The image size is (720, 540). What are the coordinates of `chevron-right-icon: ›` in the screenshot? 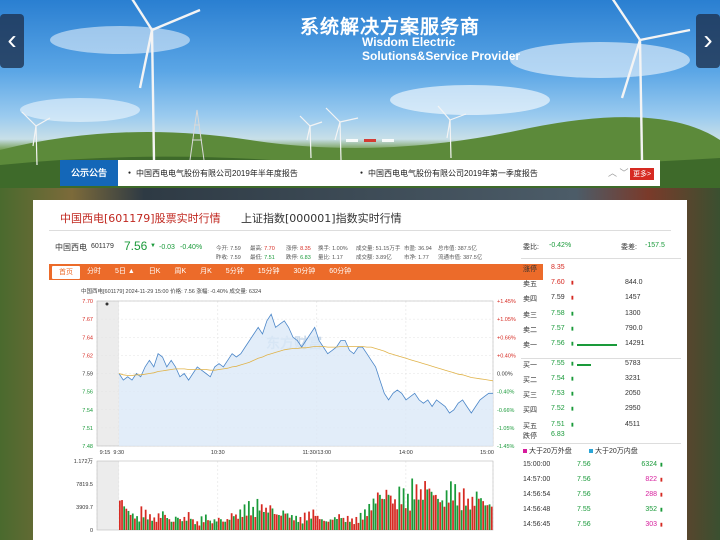 It's located at (708, 39).